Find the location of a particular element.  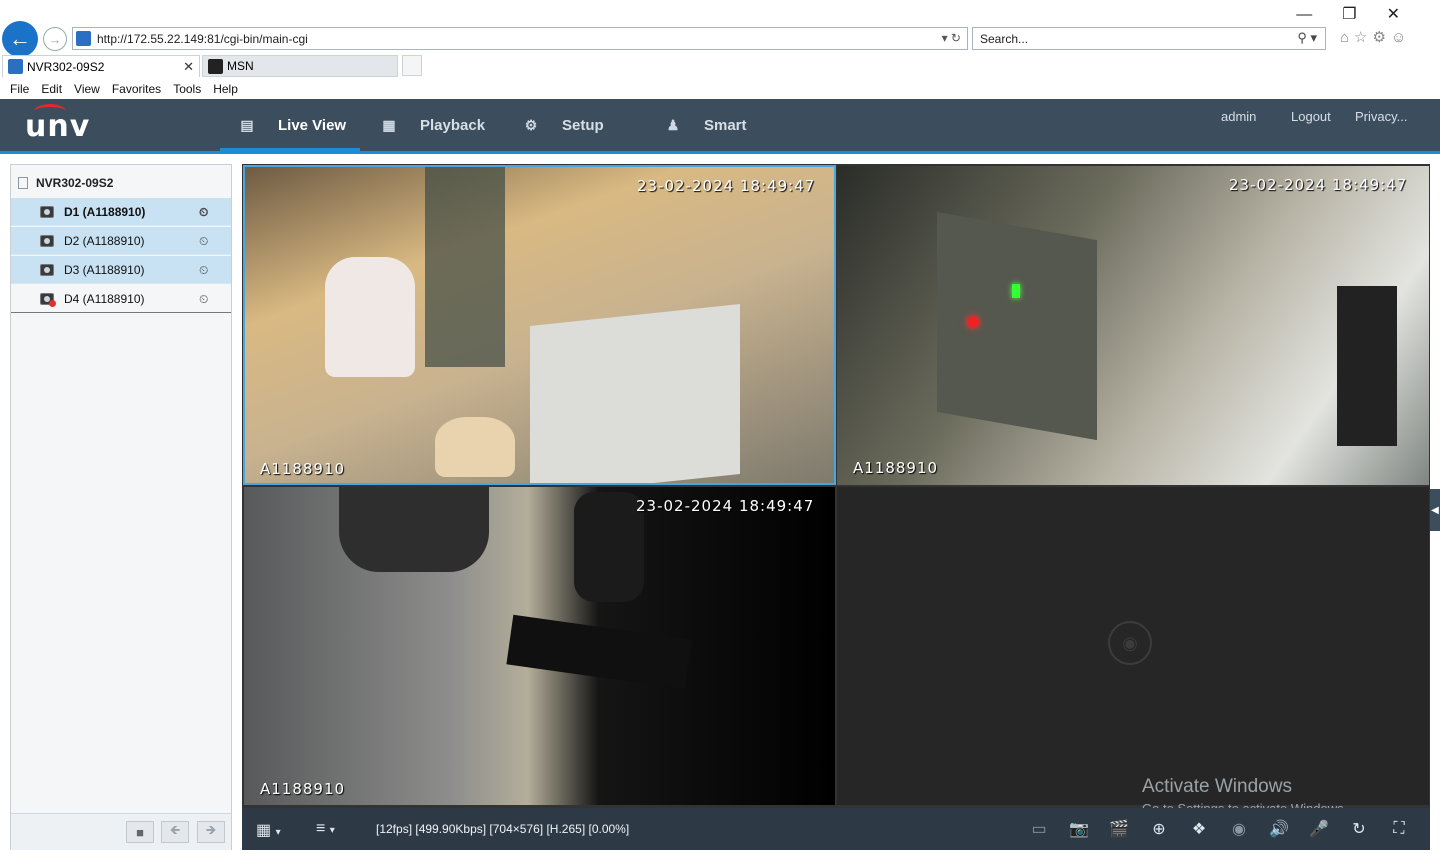

tab-label: MSN is located at coordinates (240, 66).